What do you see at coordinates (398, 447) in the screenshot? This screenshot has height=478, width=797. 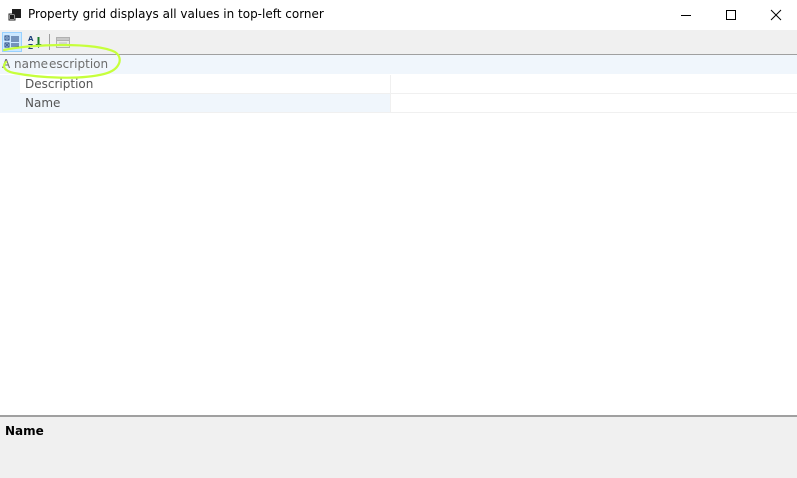 I see `description-pane: Name` at bounding box center [398, 447].